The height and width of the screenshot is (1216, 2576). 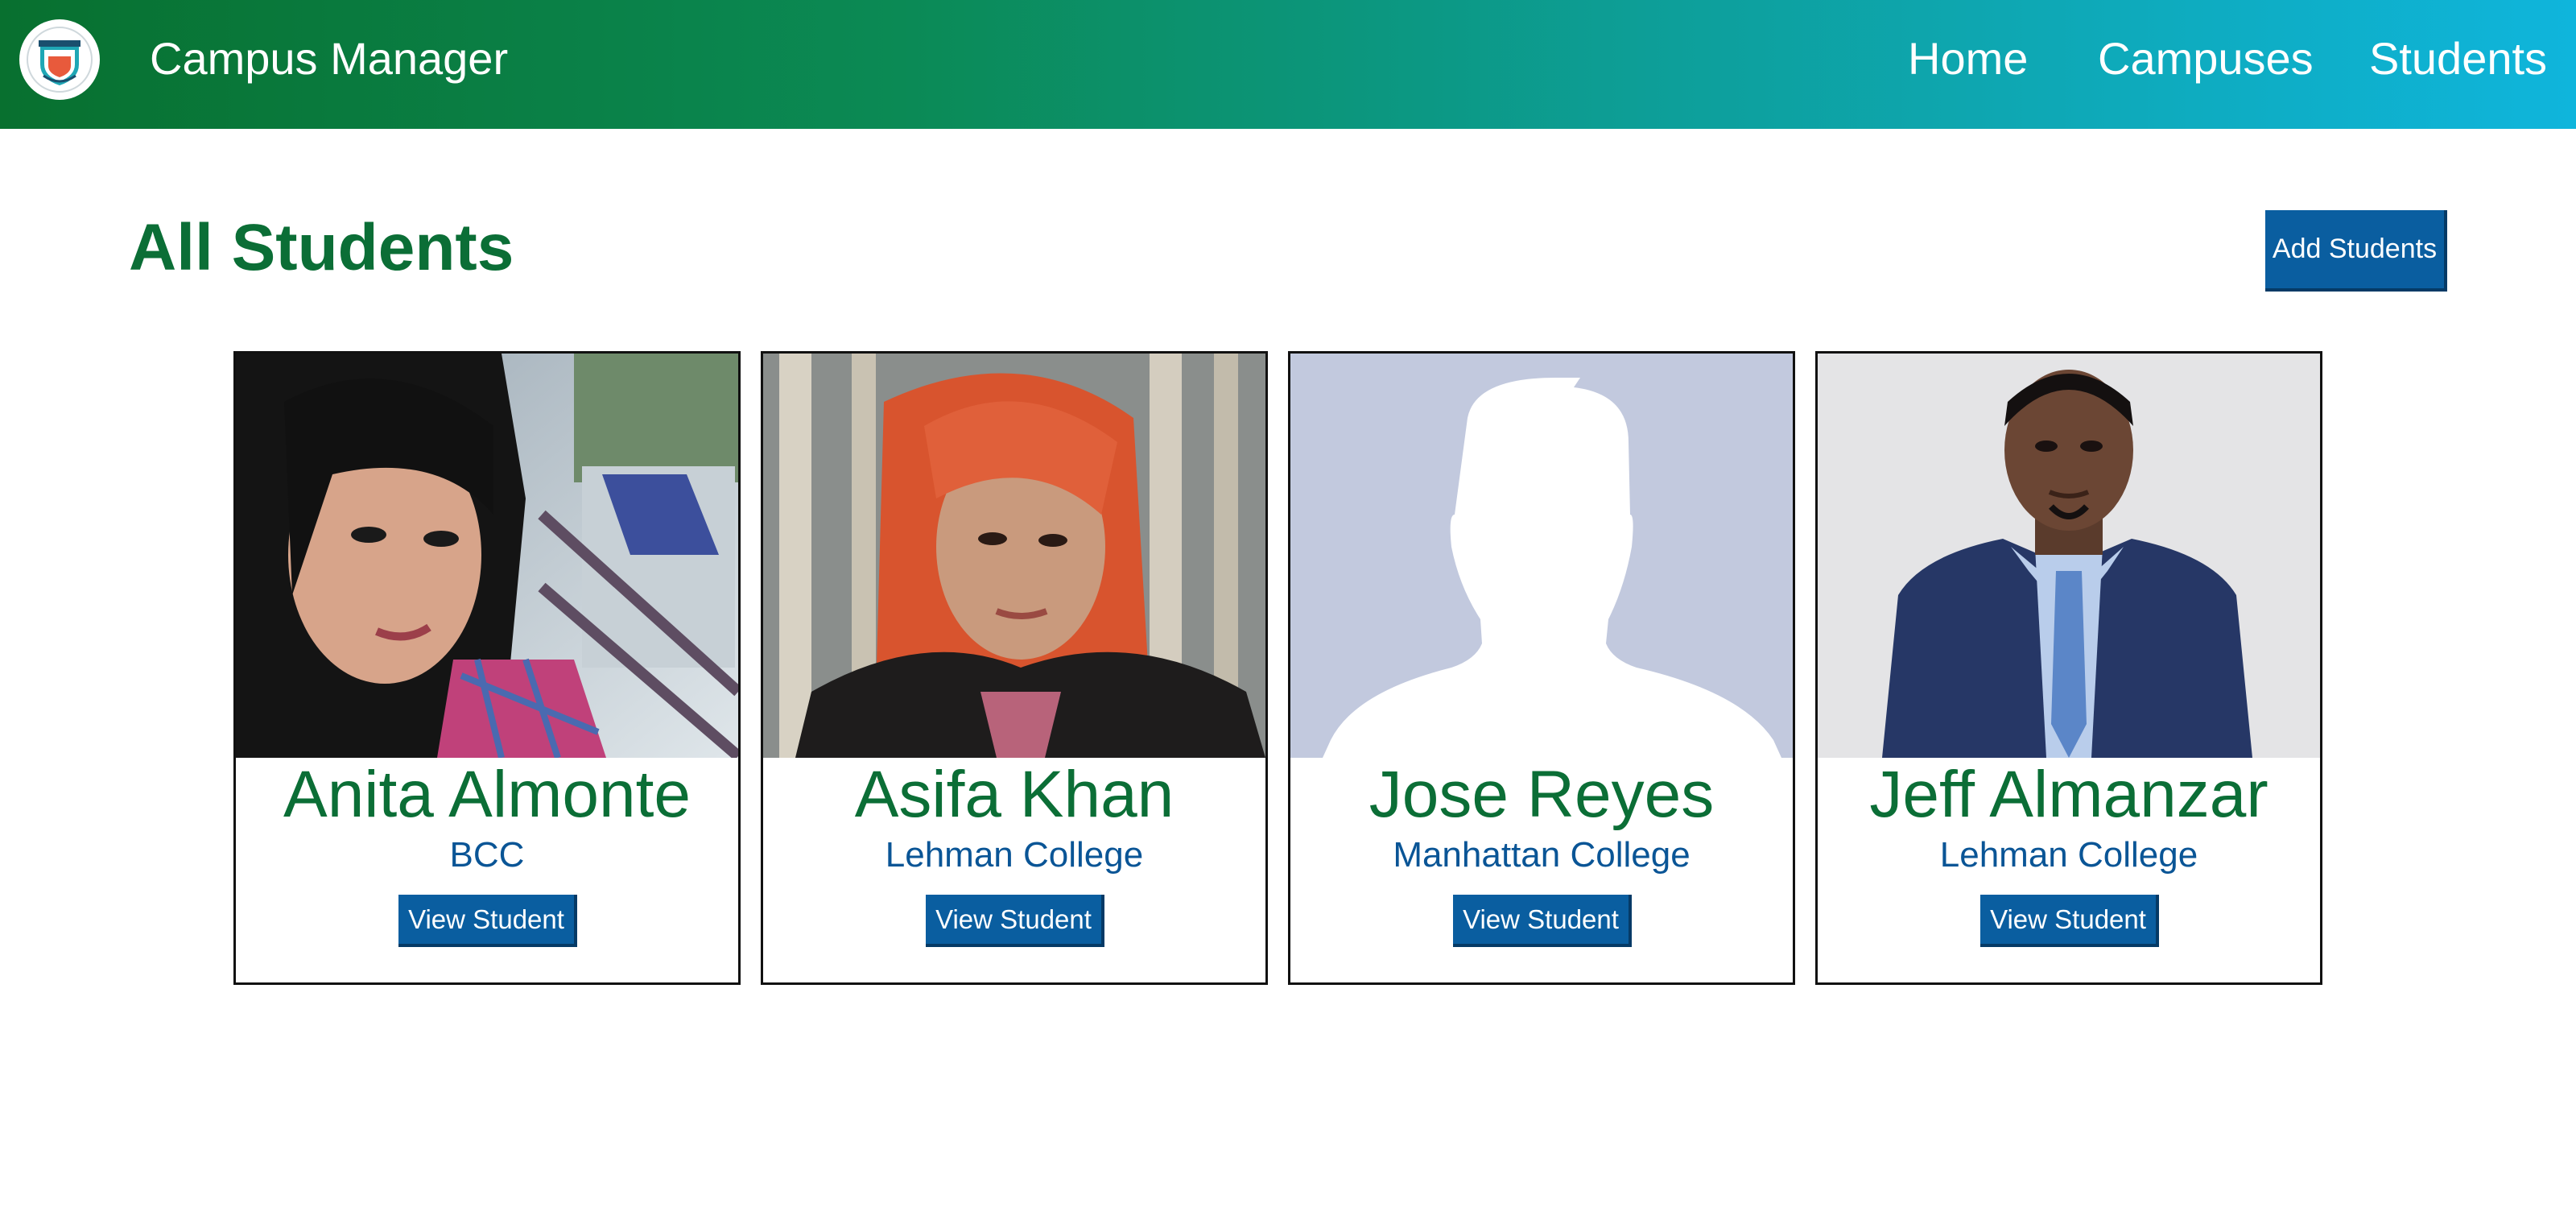 I want to click on student-campus: Manhattan College, so click(x=1541, y=856).